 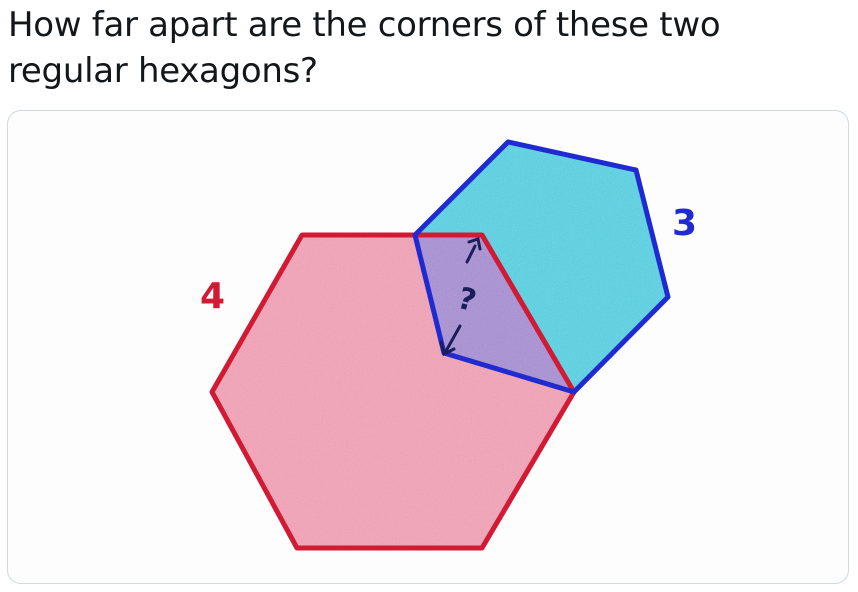 I want to click on small-hexagon-side-label: 3, so click(x=684, y=223).